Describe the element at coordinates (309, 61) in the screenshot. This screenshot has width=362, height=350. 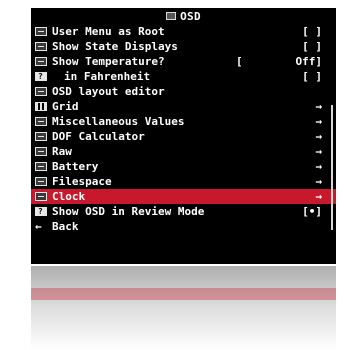
I see `choice-value: Off]` at that location.